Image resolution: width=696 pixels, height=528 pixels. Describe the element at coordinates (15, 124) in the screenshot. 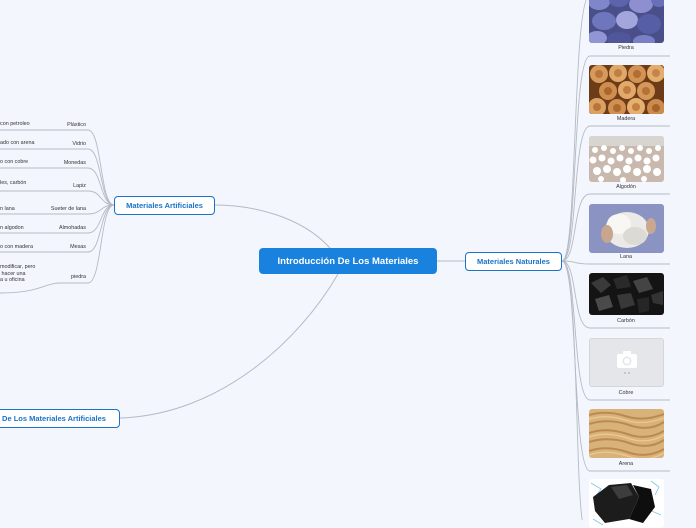

I see `subtopic-description: con petroleo` at that location.